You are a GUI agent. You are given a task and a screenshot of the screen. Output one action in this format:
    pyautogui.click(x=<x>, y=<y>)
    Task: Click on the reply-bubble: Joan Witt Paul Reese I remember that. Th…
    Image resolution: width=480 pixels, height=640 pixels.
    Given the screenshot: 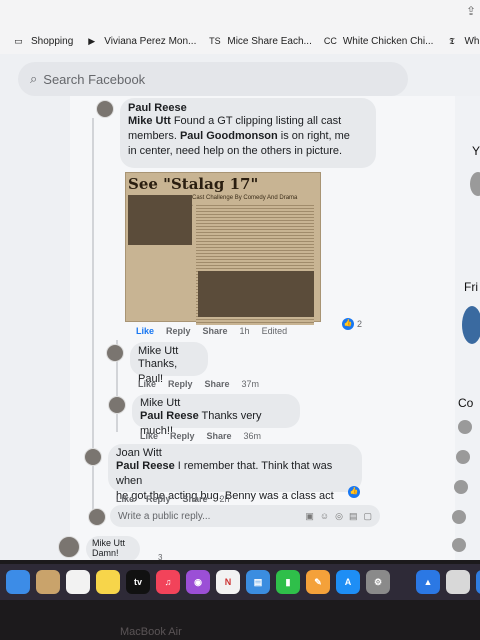 What is the action you would take?
    pyautogui.click(x=235, y=473)
    